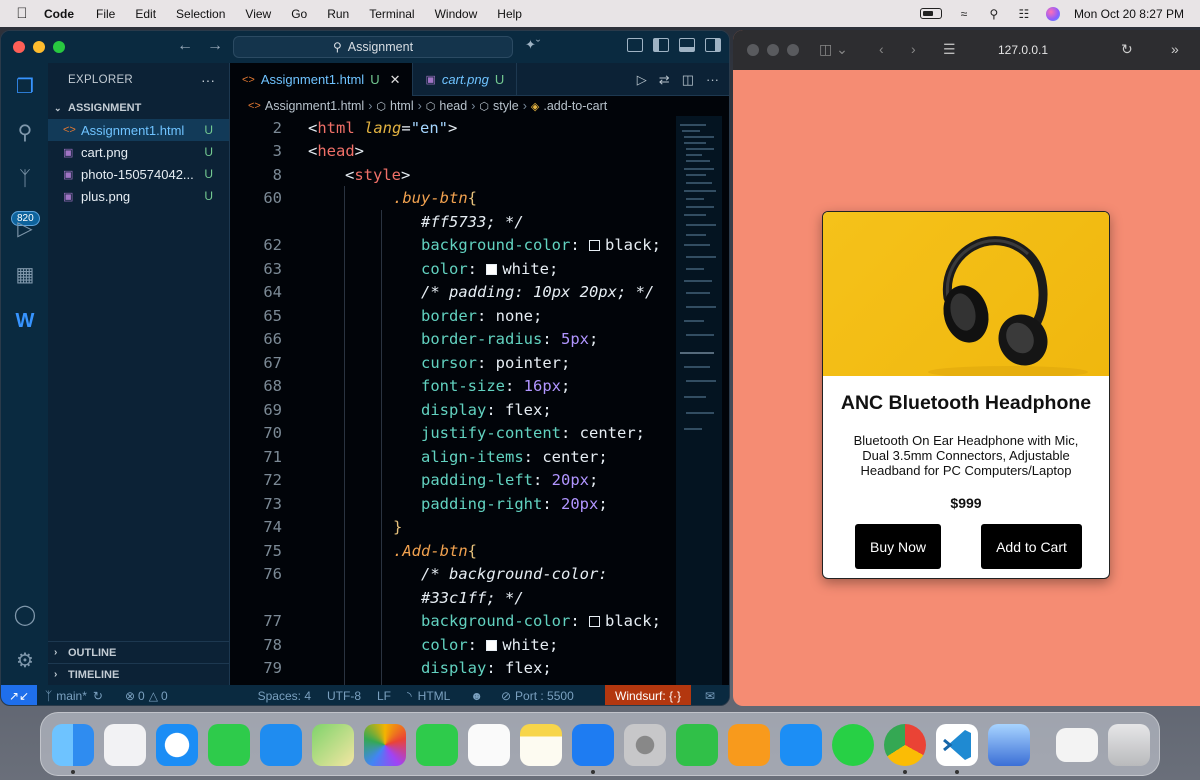 This screenshot has width=1200, height=780. I want to click on warning-count: 0, so click(164, 696).